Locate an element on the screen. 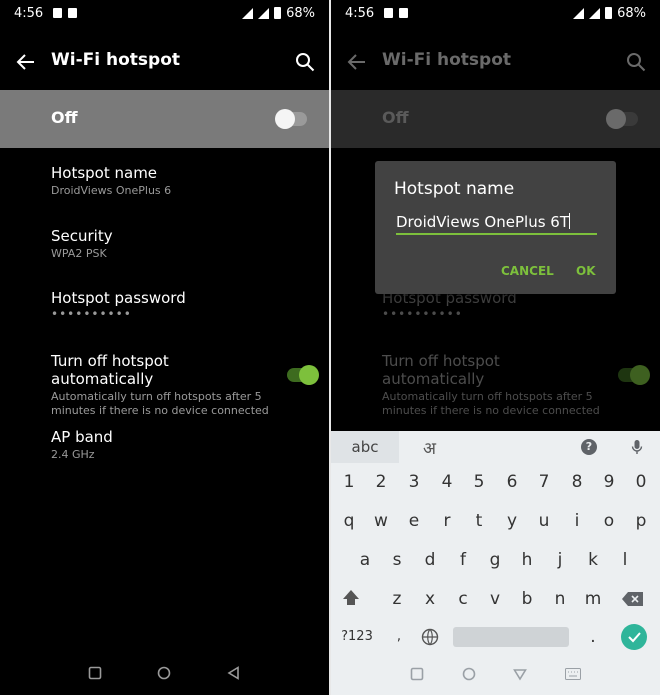 Image resolution: width=660 pixels, height=695 pixels. battery-icon is located at coordinates (609, 13).